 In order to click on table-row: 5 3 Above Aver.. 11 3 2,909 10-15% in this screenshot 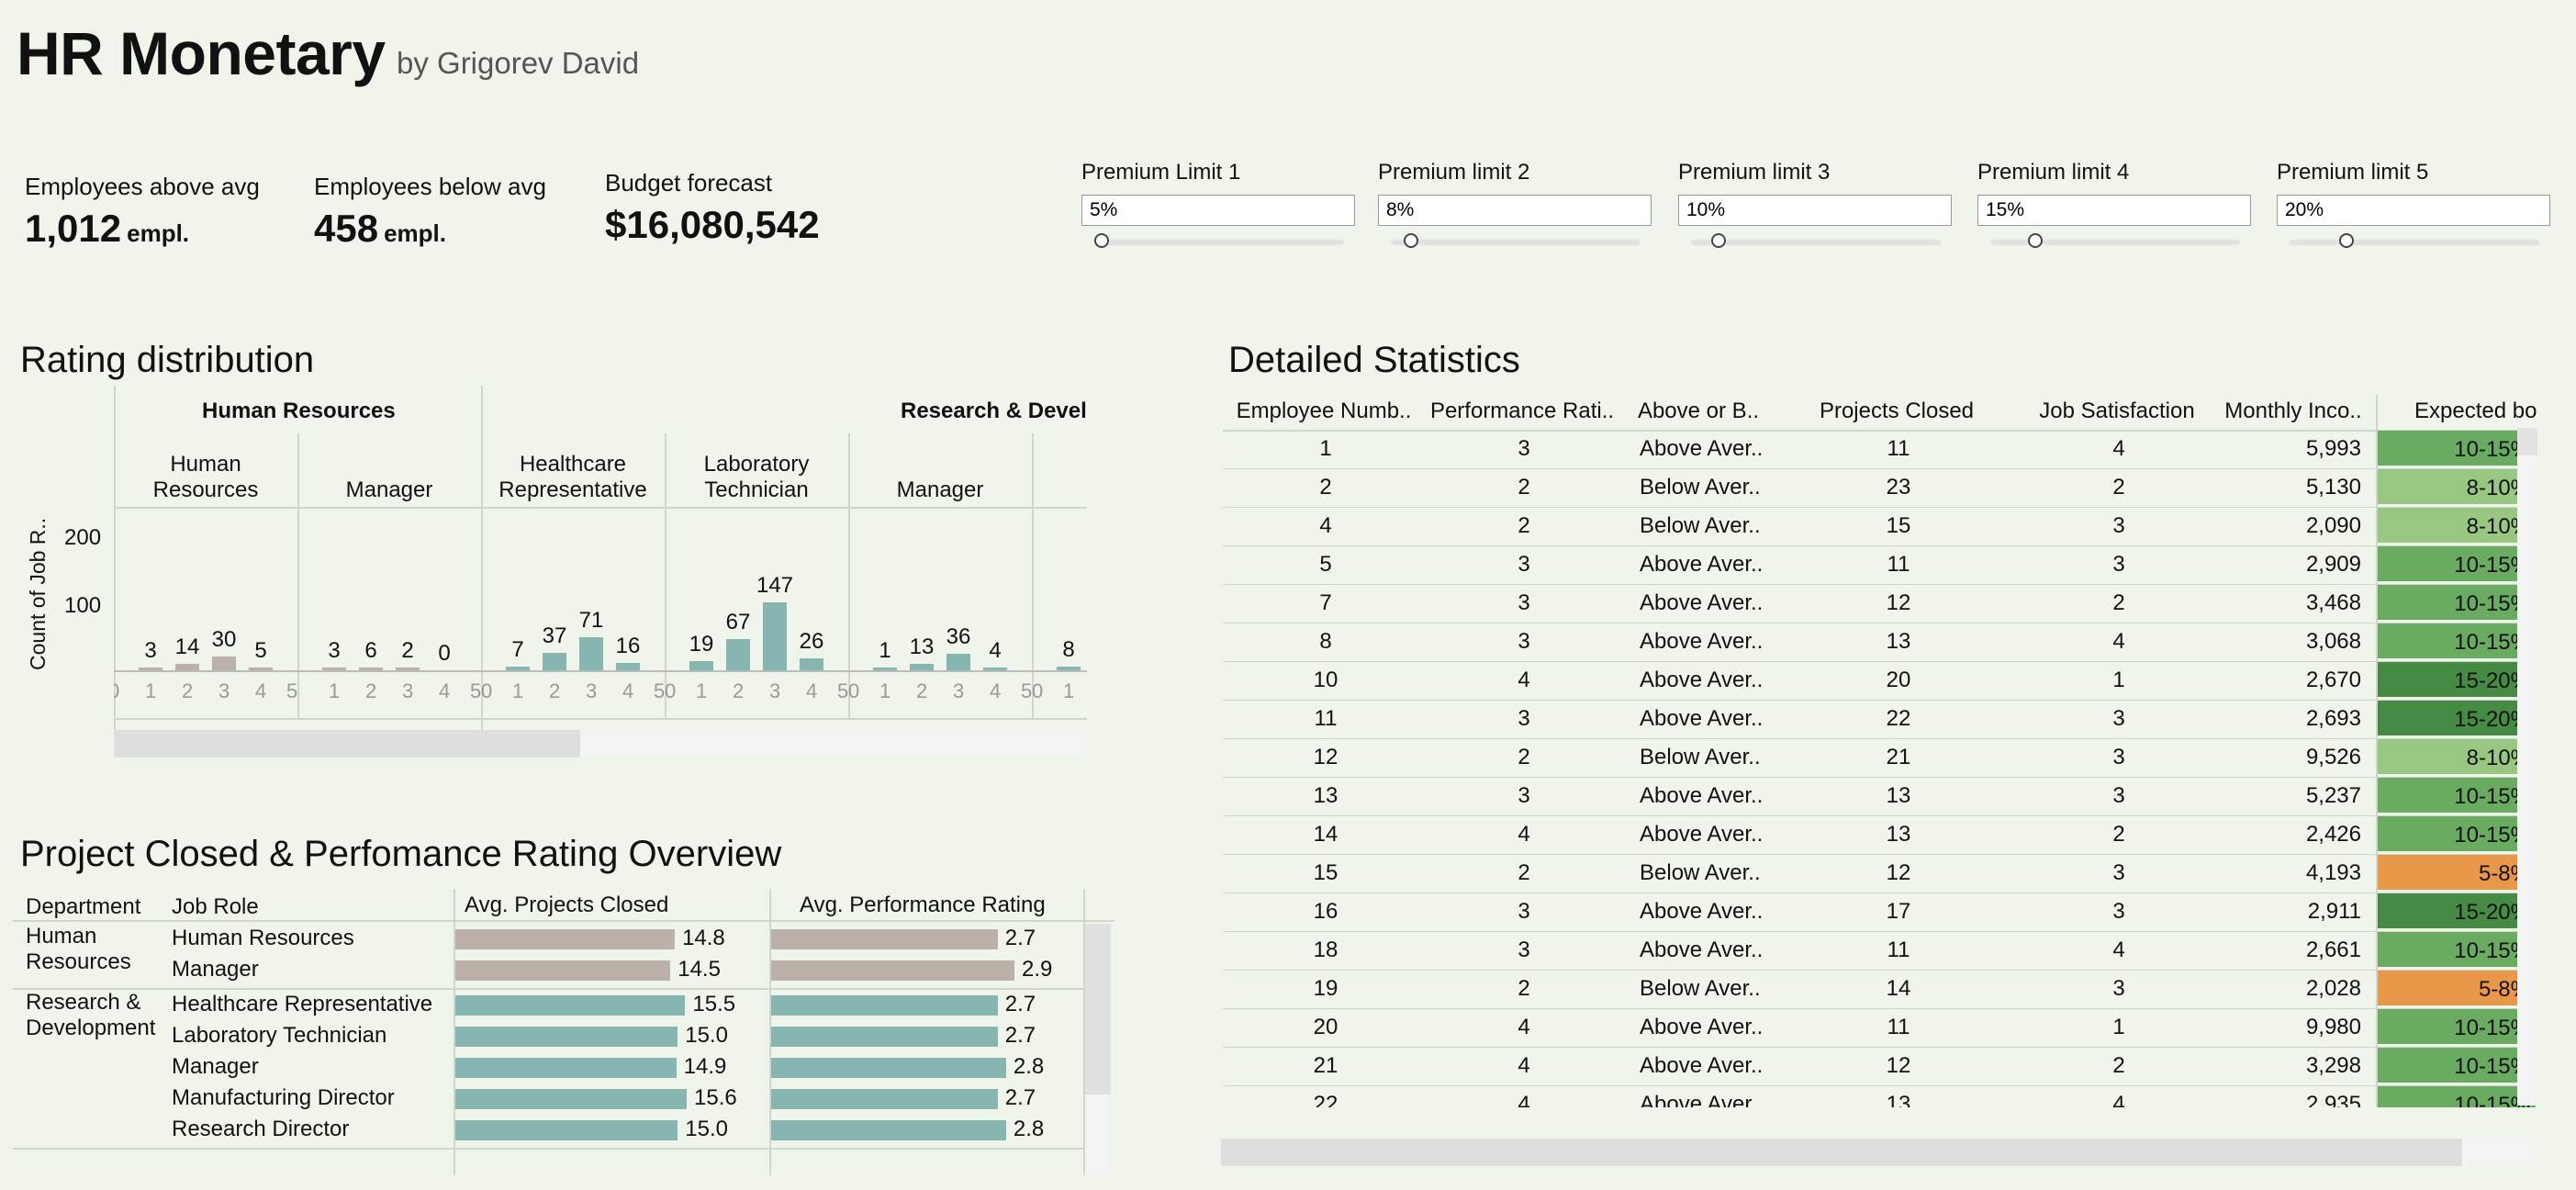, I will do `click(1879, 565)`.